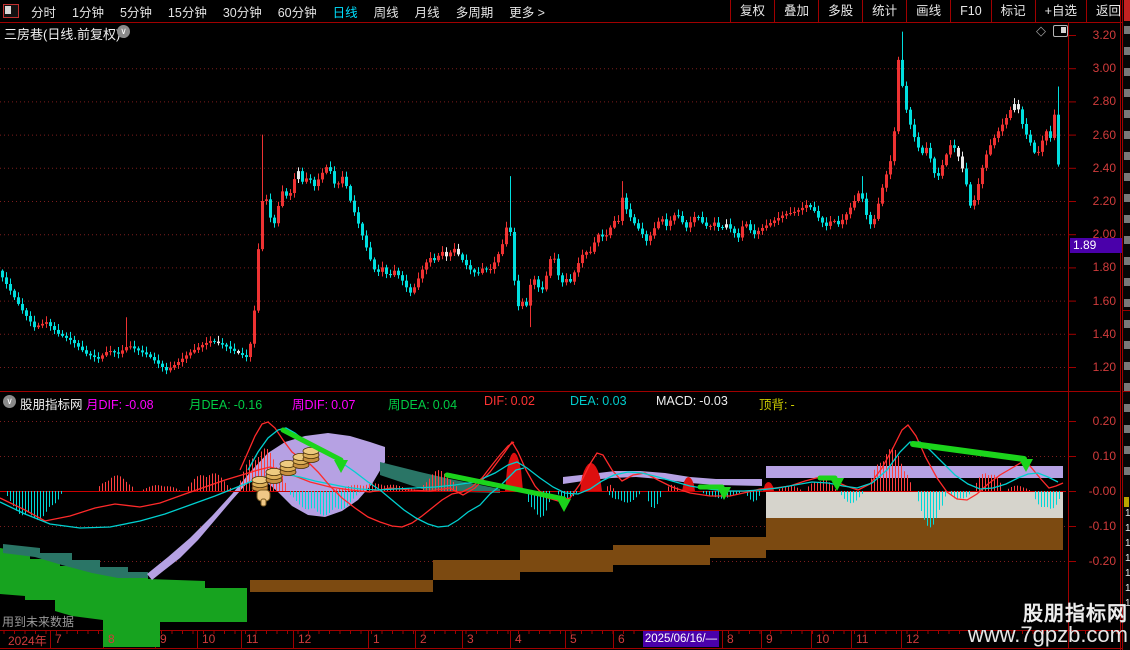 The width and height of the screenshot is (1130, 650). Describe the element at coordinates (598, 401) in the screenshot. I see `indicator-value: DEA: 0.03` at that location.